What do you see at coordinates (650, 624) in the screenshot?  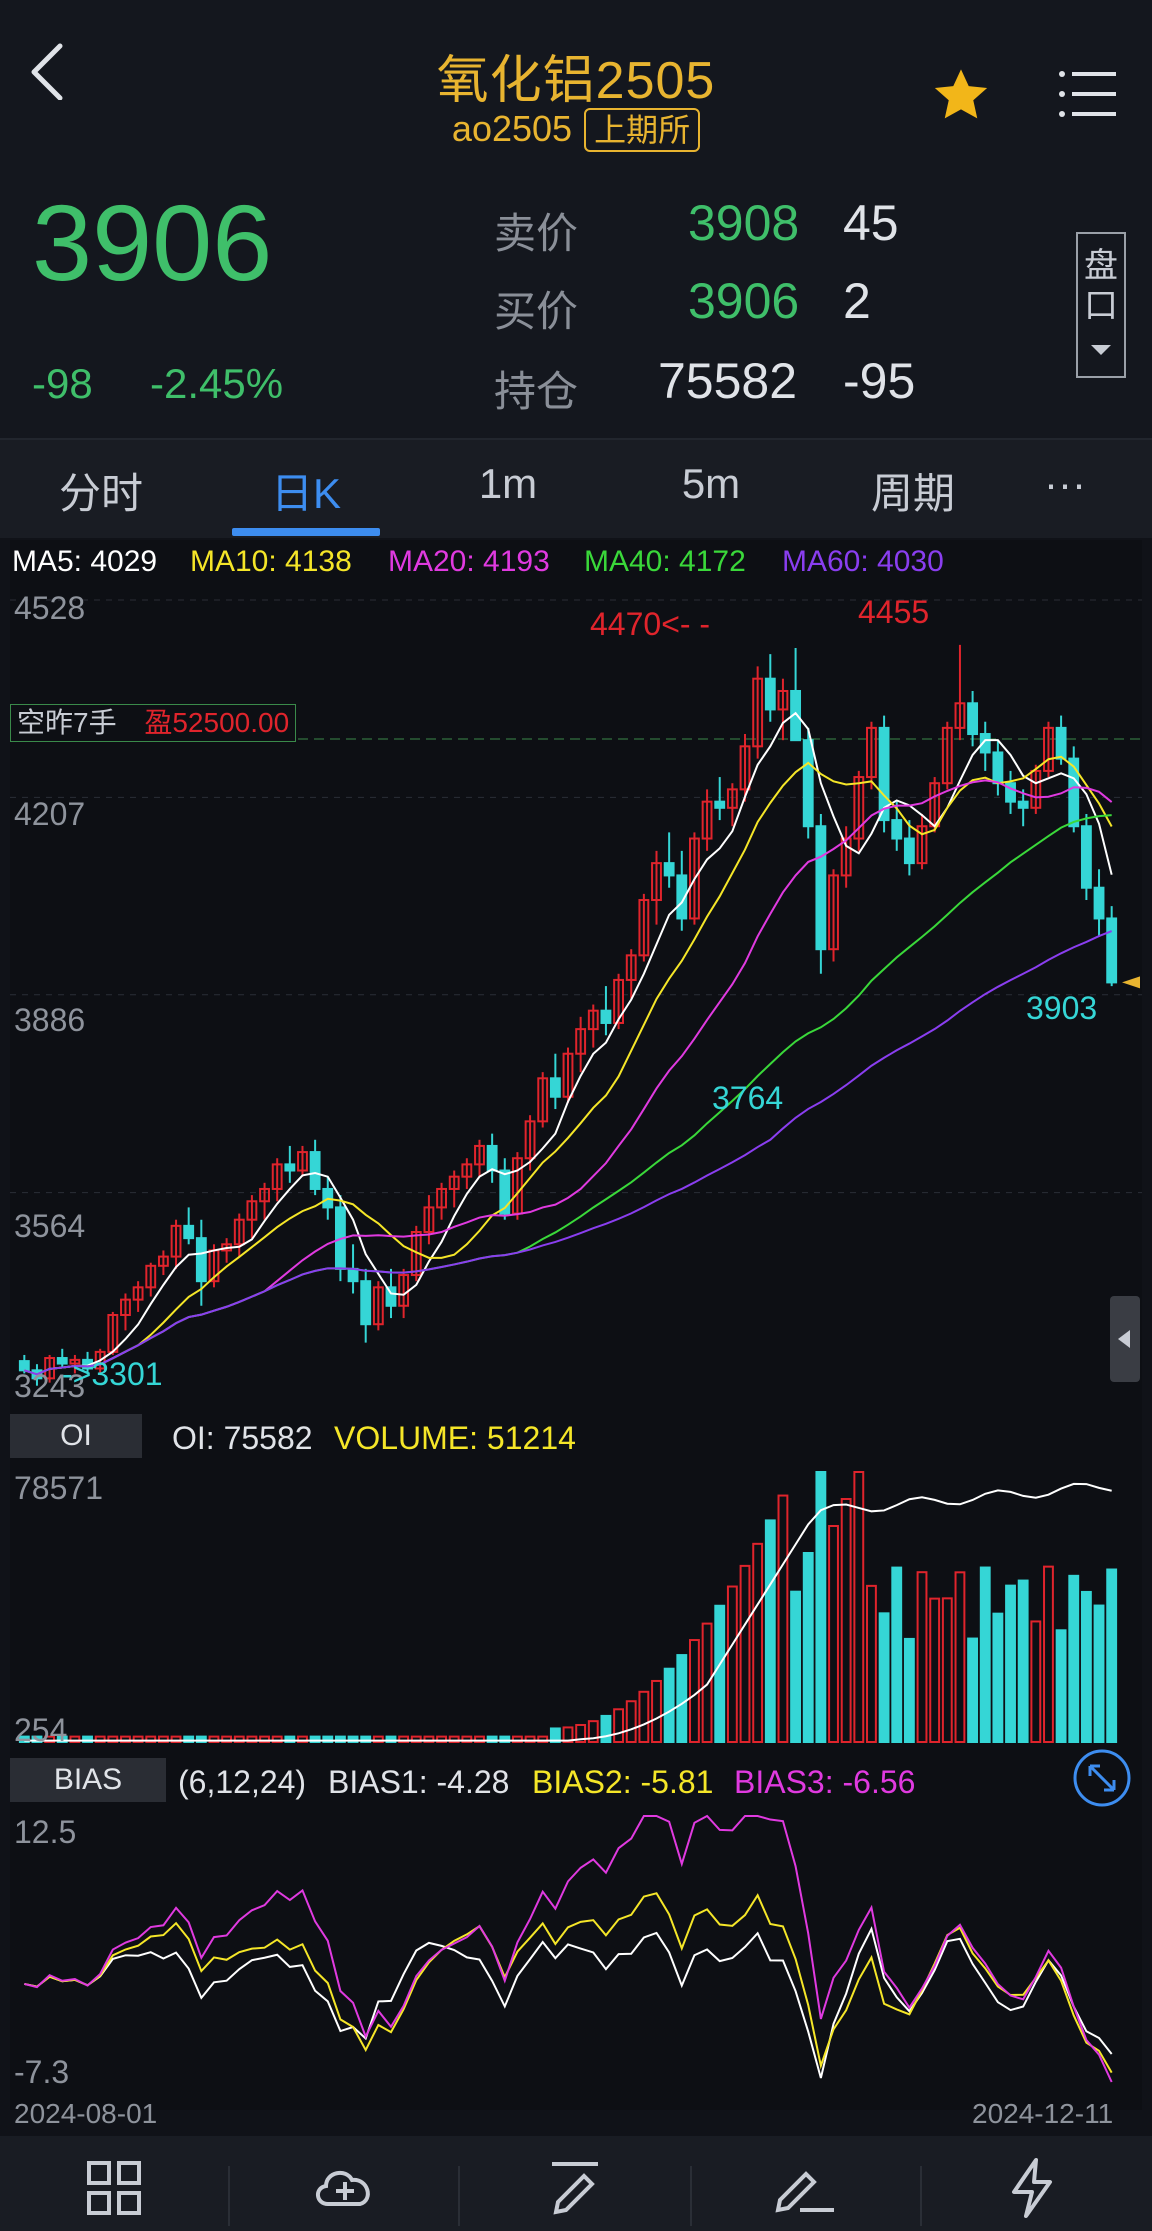 I see `high-annotation: 4470<- -` at bounding box center [650, 624].